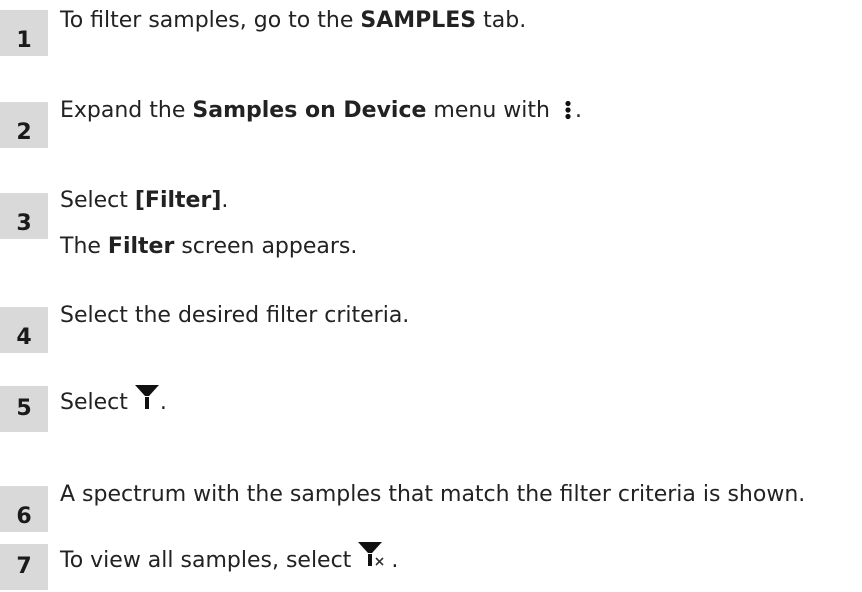 The width and height of the screenshot is (862, 592). Describe the element at coordinates (24, 330) in the screenshot. I see `step-number: 4` at that location.